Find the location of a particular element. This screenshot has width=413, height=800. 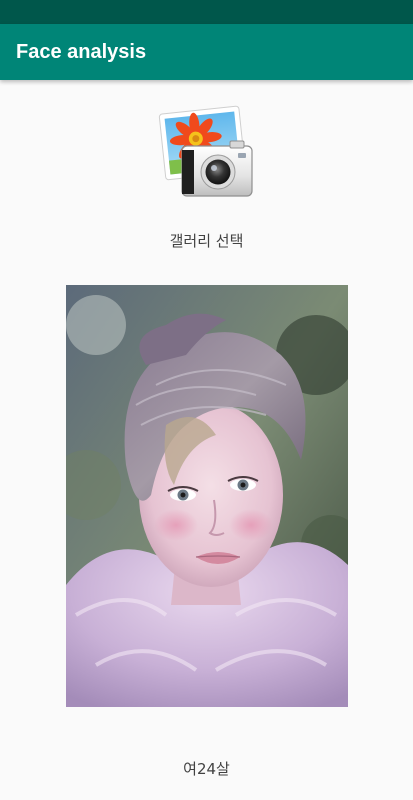

gallery-select-button: 갤러리 선택 is located at coordinates (206, 176).